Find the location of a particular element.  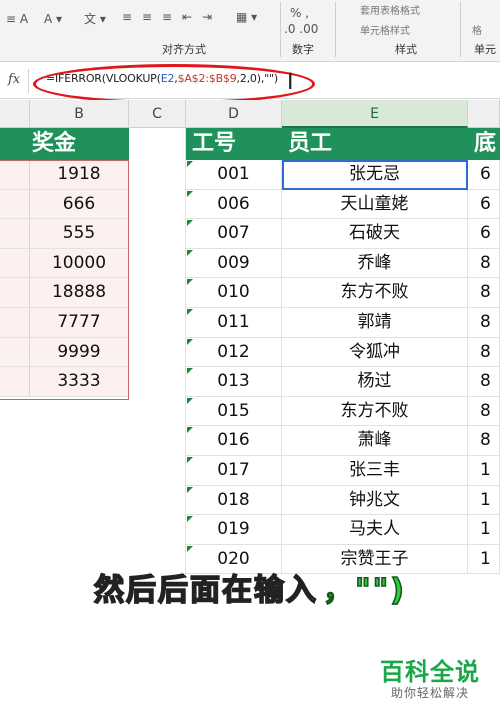

employee-name-cell: 令狐冲 is located at coordinates (375, 352).